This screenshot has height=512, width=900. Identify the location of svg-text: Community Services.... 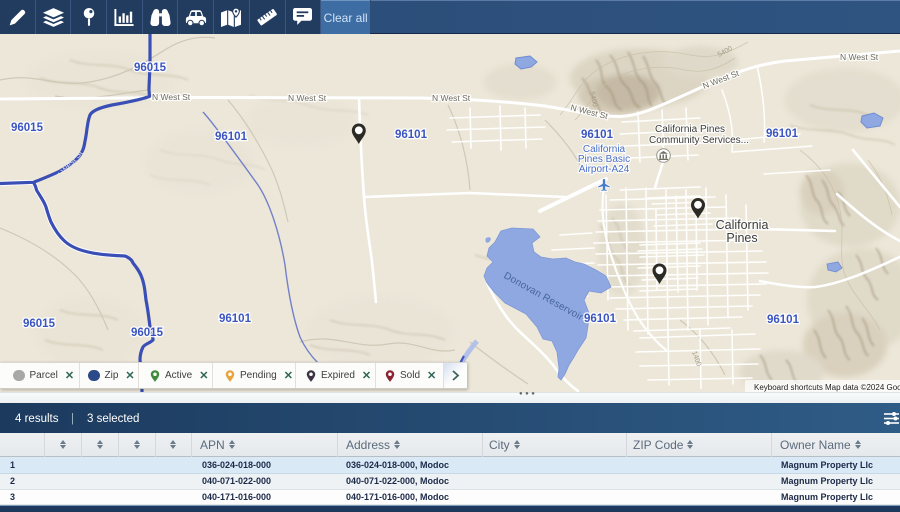
(699, 140).